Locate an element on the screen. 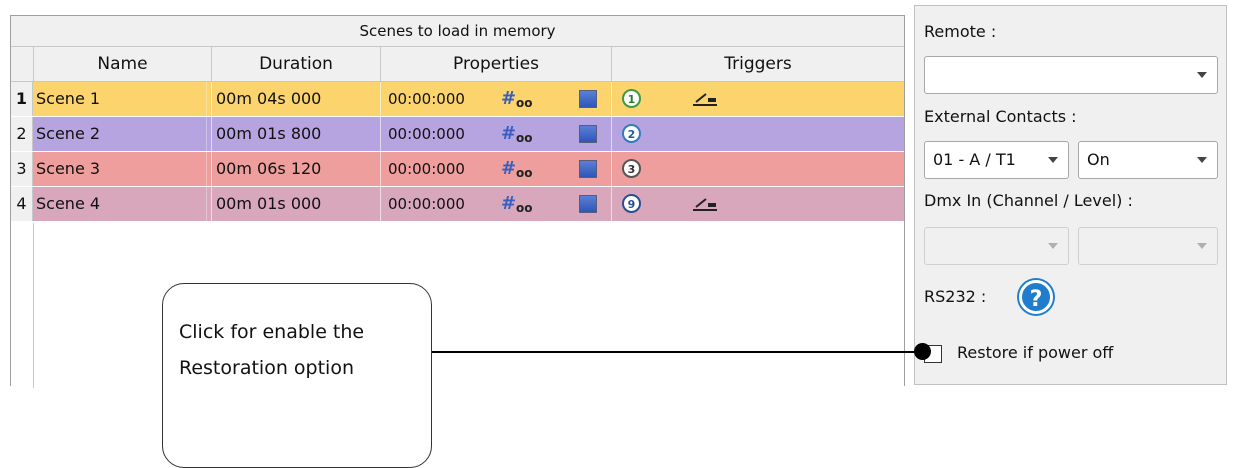  restore-label: Restore if power off is located at coordinates (1035, 352).